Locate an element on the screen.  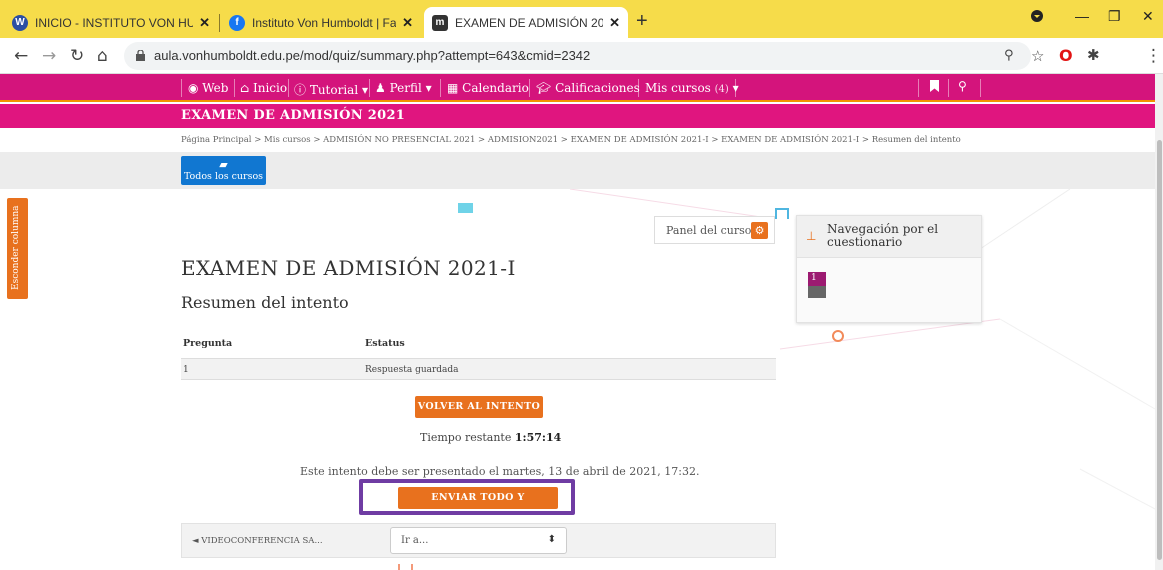
column-header-question: Pregunta is located at coordinates (208, 343).